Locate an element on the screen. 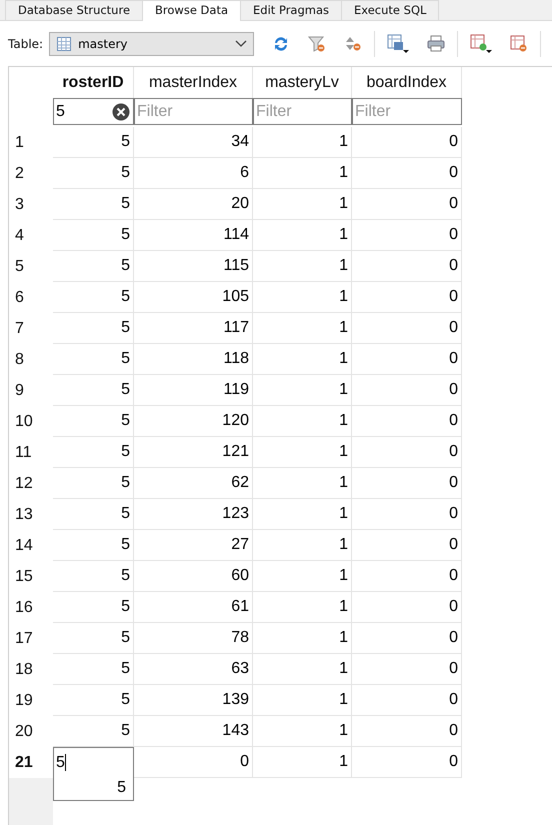 The image size is (552, 825). table-cell: 121 is located at coordinates (193, 452).